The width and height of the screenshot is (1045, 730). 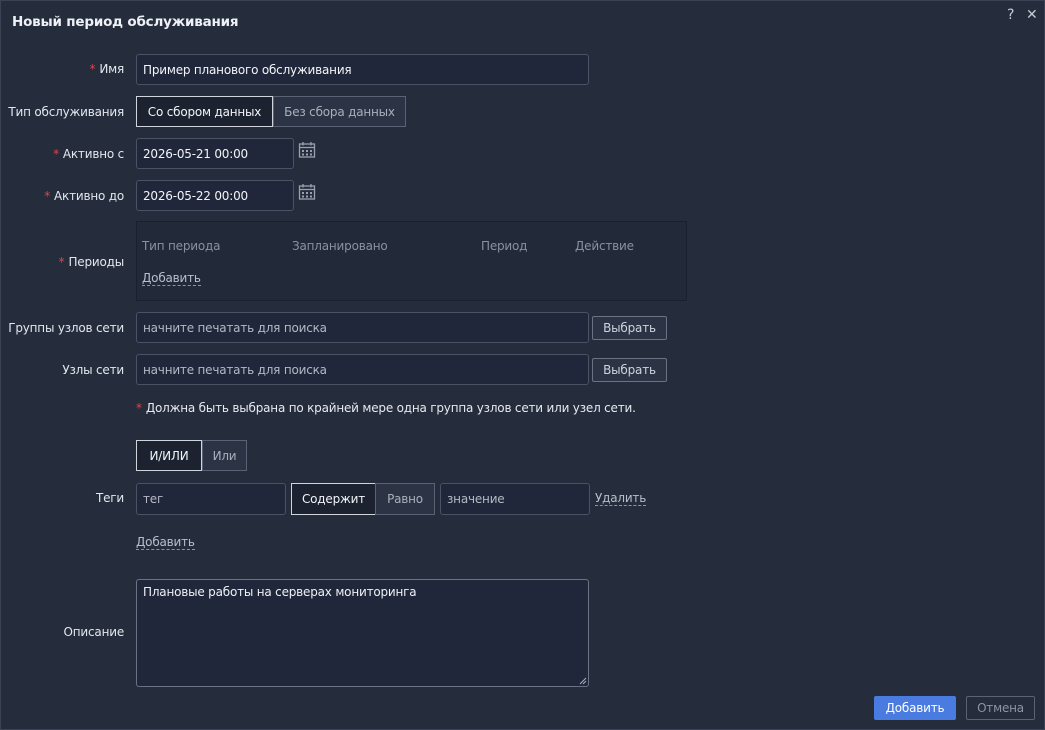 I want to click on remove-tag-link: Удалить, so click(x=620, y=498).